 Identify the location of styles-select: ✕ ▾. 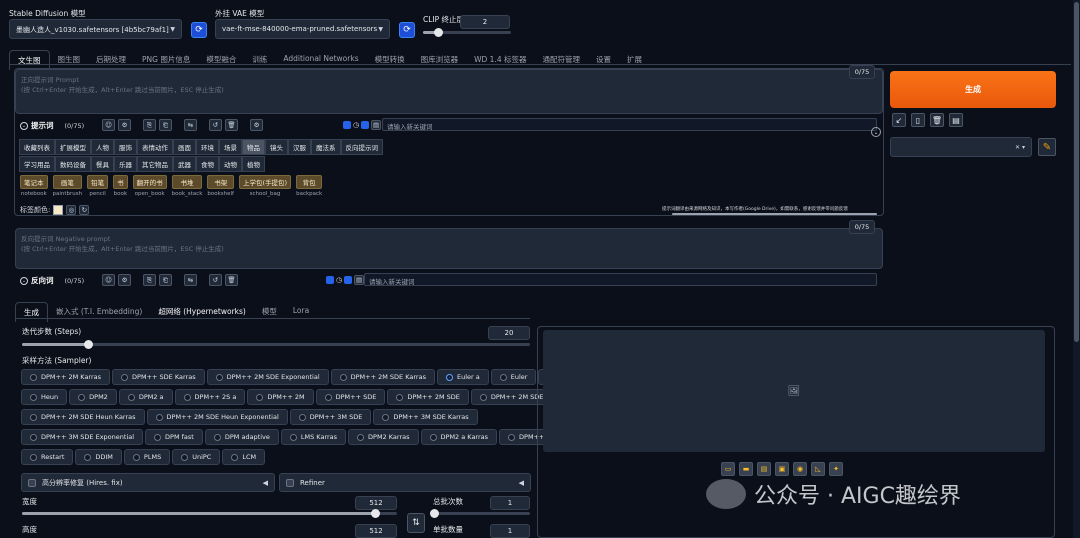
(961, 147).